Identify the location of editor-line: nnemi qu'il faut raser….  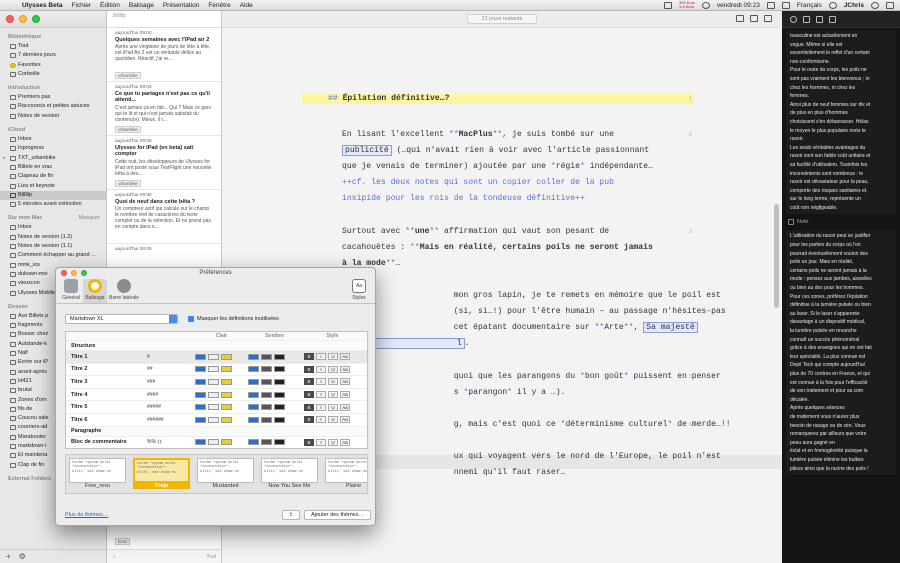
(562, 473).